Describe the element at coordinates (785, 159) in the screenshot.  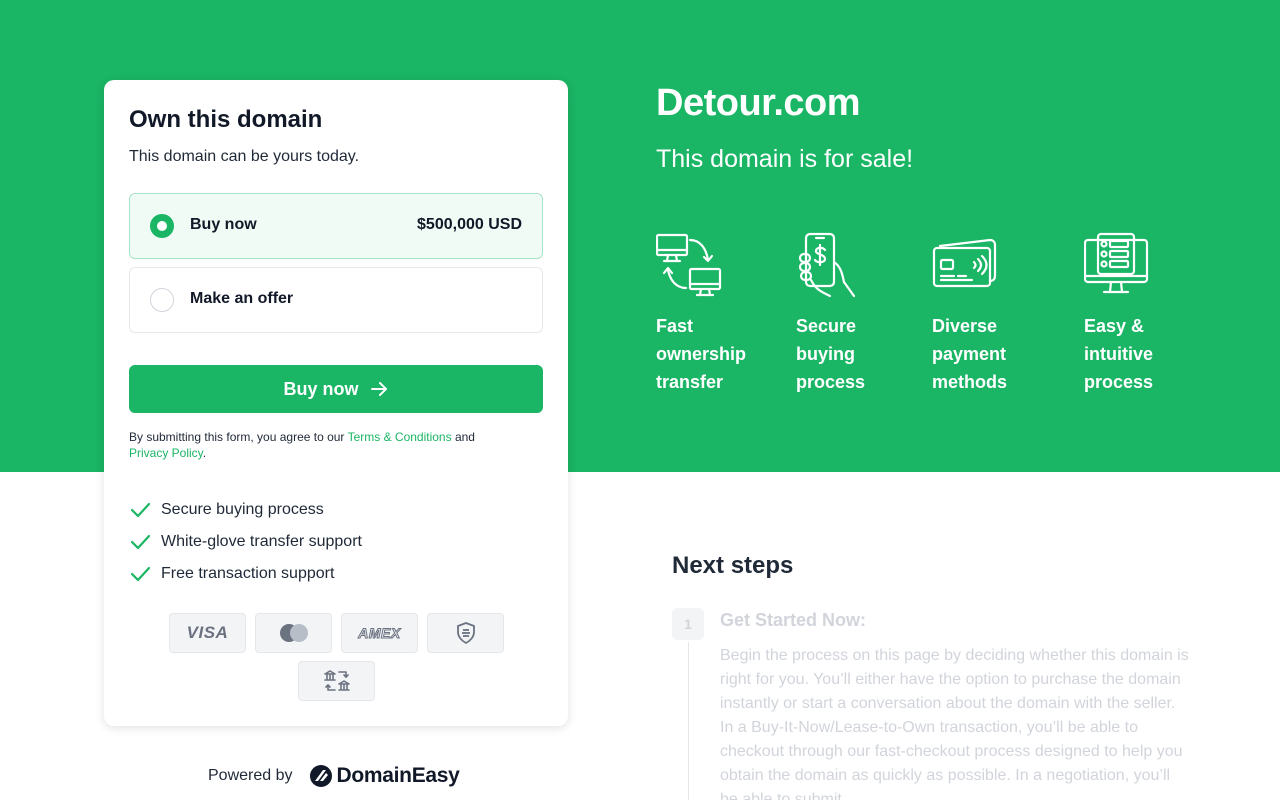
I see `domain-tagline: This domain is for sale!` at that location.